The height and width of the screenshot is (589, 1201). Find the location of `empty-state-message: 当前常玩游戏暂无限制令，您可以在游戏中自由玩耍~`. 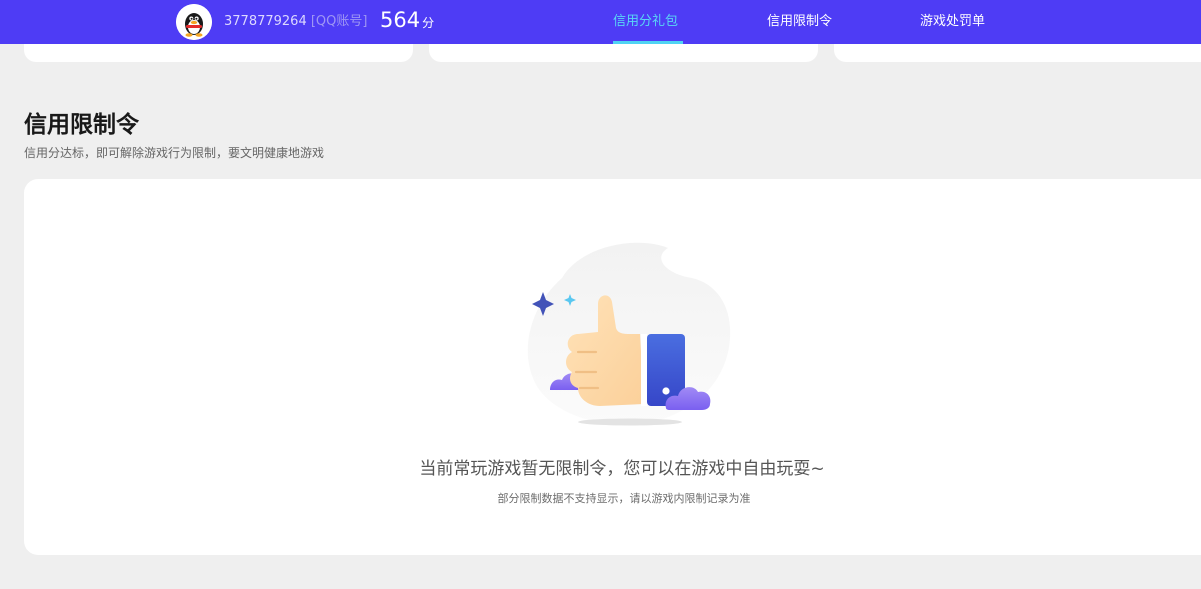

empty-state-message: 当前常玩游戏暂无限制令，您可以在游戏中自由玩耍~ is located at coordinates (622, 469).